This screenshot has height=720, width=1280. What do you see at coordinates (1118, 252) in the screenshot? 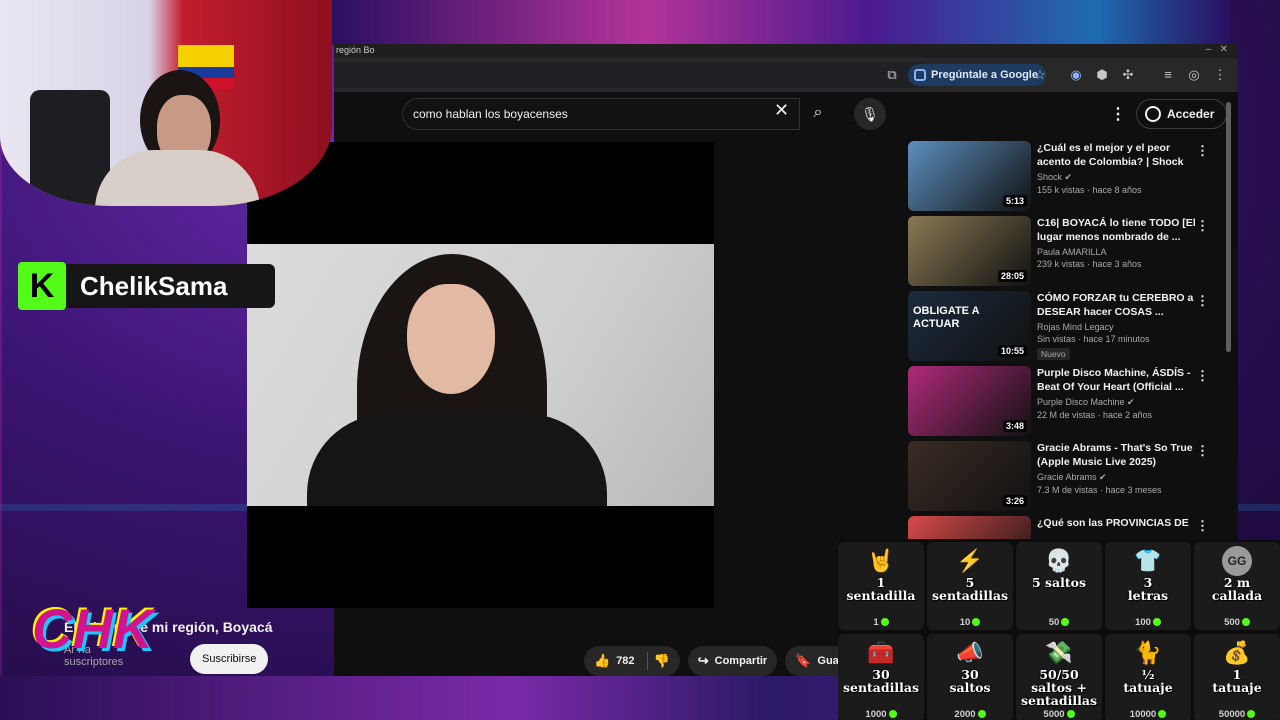
I see `recommendation-channel: Paula AMARILLA` at bounding box center [1118, 252].